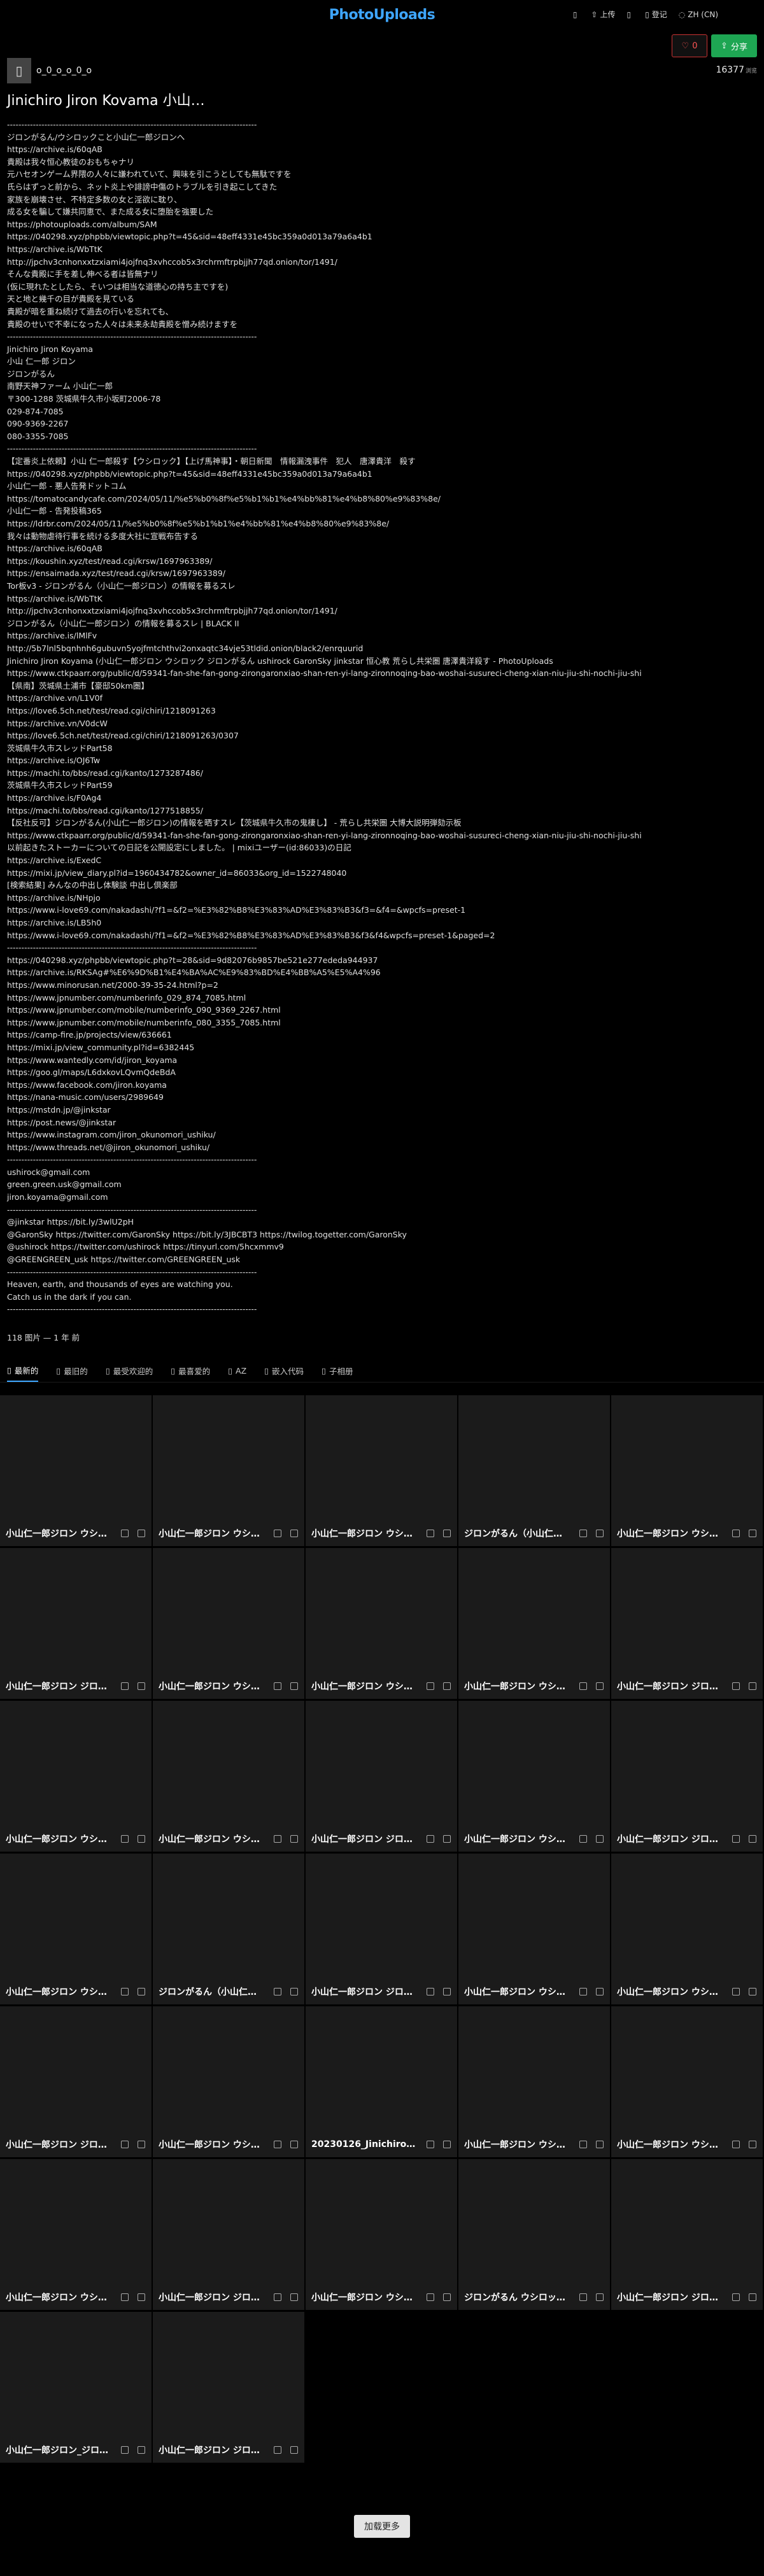 Image resolution: width=764 pixels, height=2576 pixels. Describe the element at coordinates (382, 2527) in the screenshot. I see `load-more-button: 加载更多` at that location.